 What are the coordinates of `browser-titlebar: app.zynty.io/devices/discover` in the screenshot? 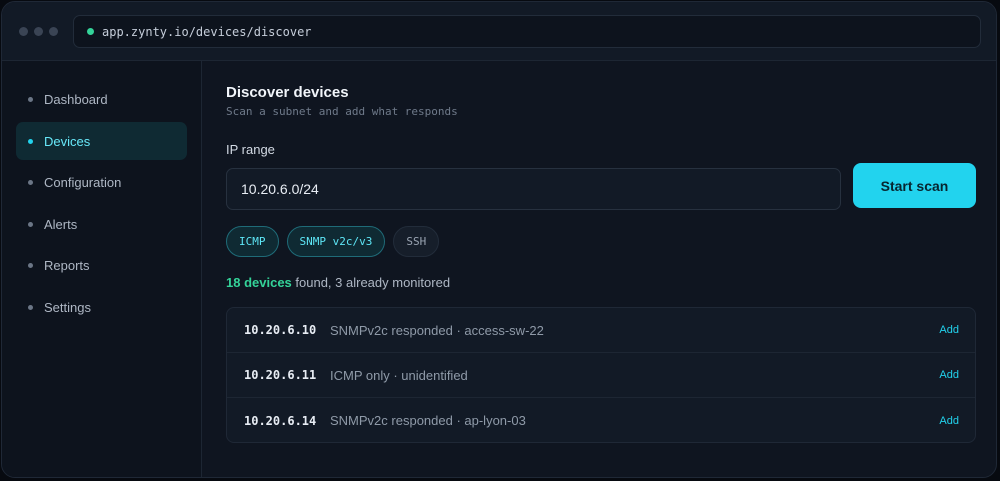 It's located at (499, 31).